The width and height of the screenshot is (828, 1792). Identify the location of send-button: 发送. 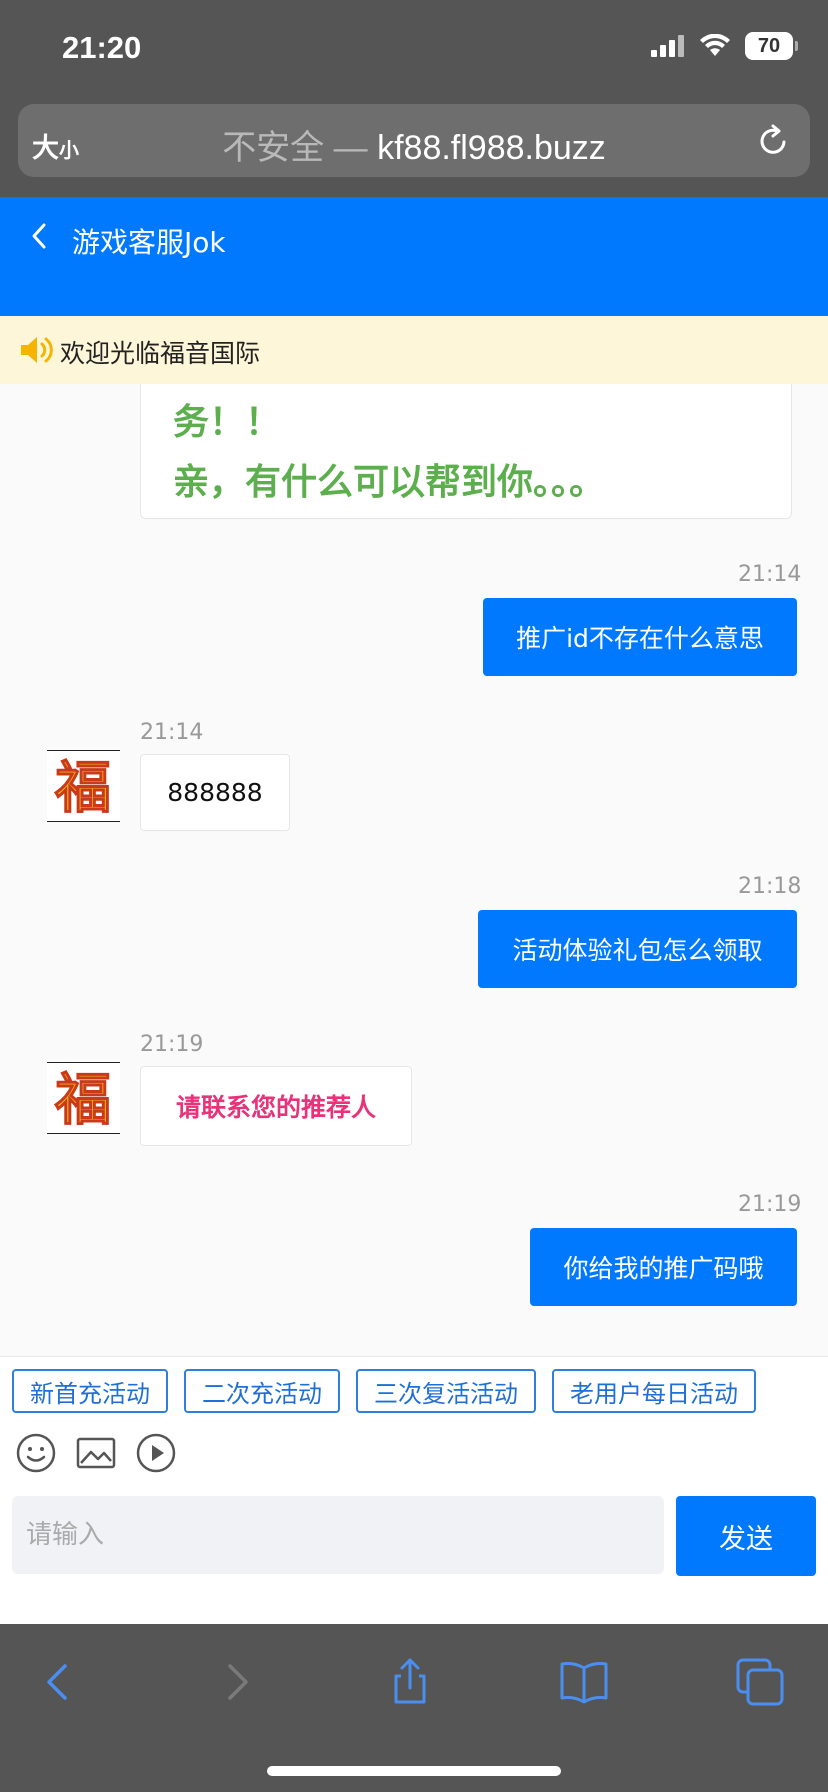
(746, 1536).